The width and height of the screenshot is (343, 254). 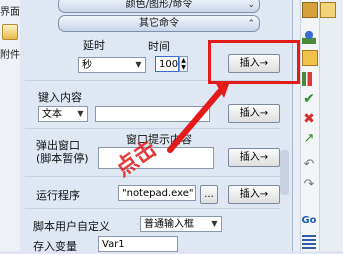 I want to click on arrow-shaft, so click(x=196, y=119).